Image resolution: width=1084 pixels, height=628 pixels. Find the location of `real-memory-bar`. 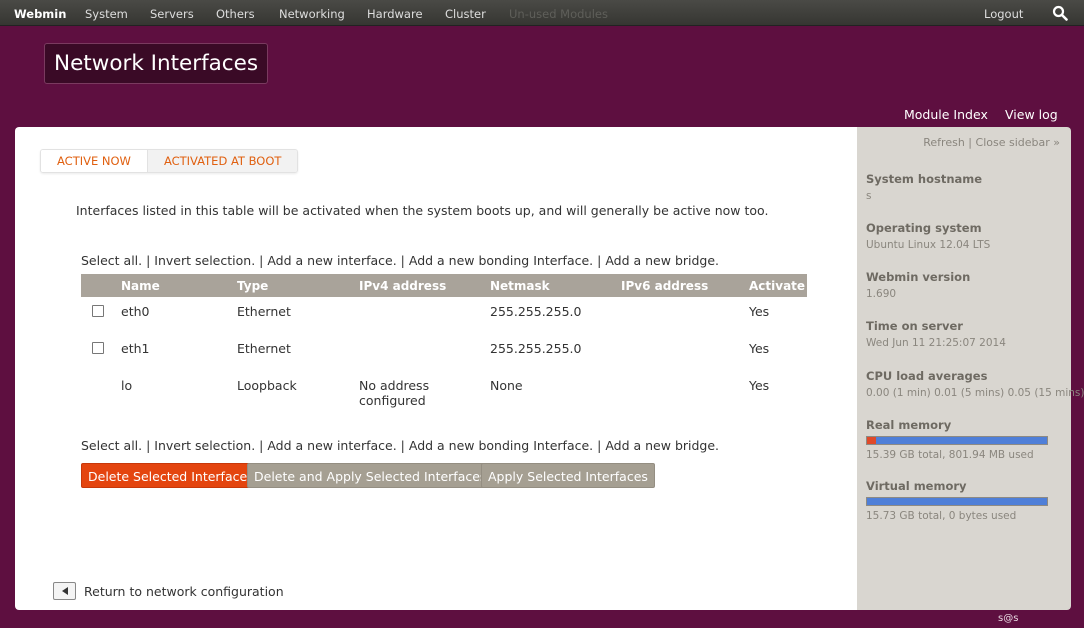

real-memory-bar is located at coordinates (957, 440).